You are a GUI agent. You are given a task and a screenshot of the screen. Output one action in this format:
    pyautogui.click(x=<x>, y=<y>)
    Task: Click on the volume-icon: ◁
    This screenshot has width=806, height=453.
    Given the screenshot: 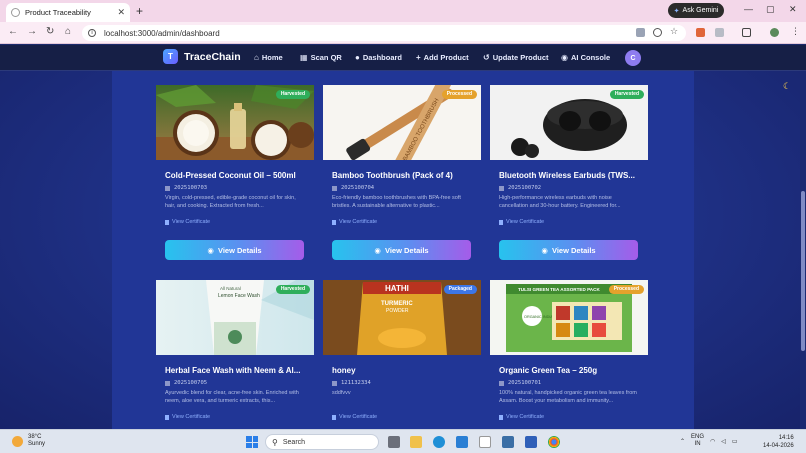 What is the action you would take?
    pyautogui.click(x=723, y=441)
    